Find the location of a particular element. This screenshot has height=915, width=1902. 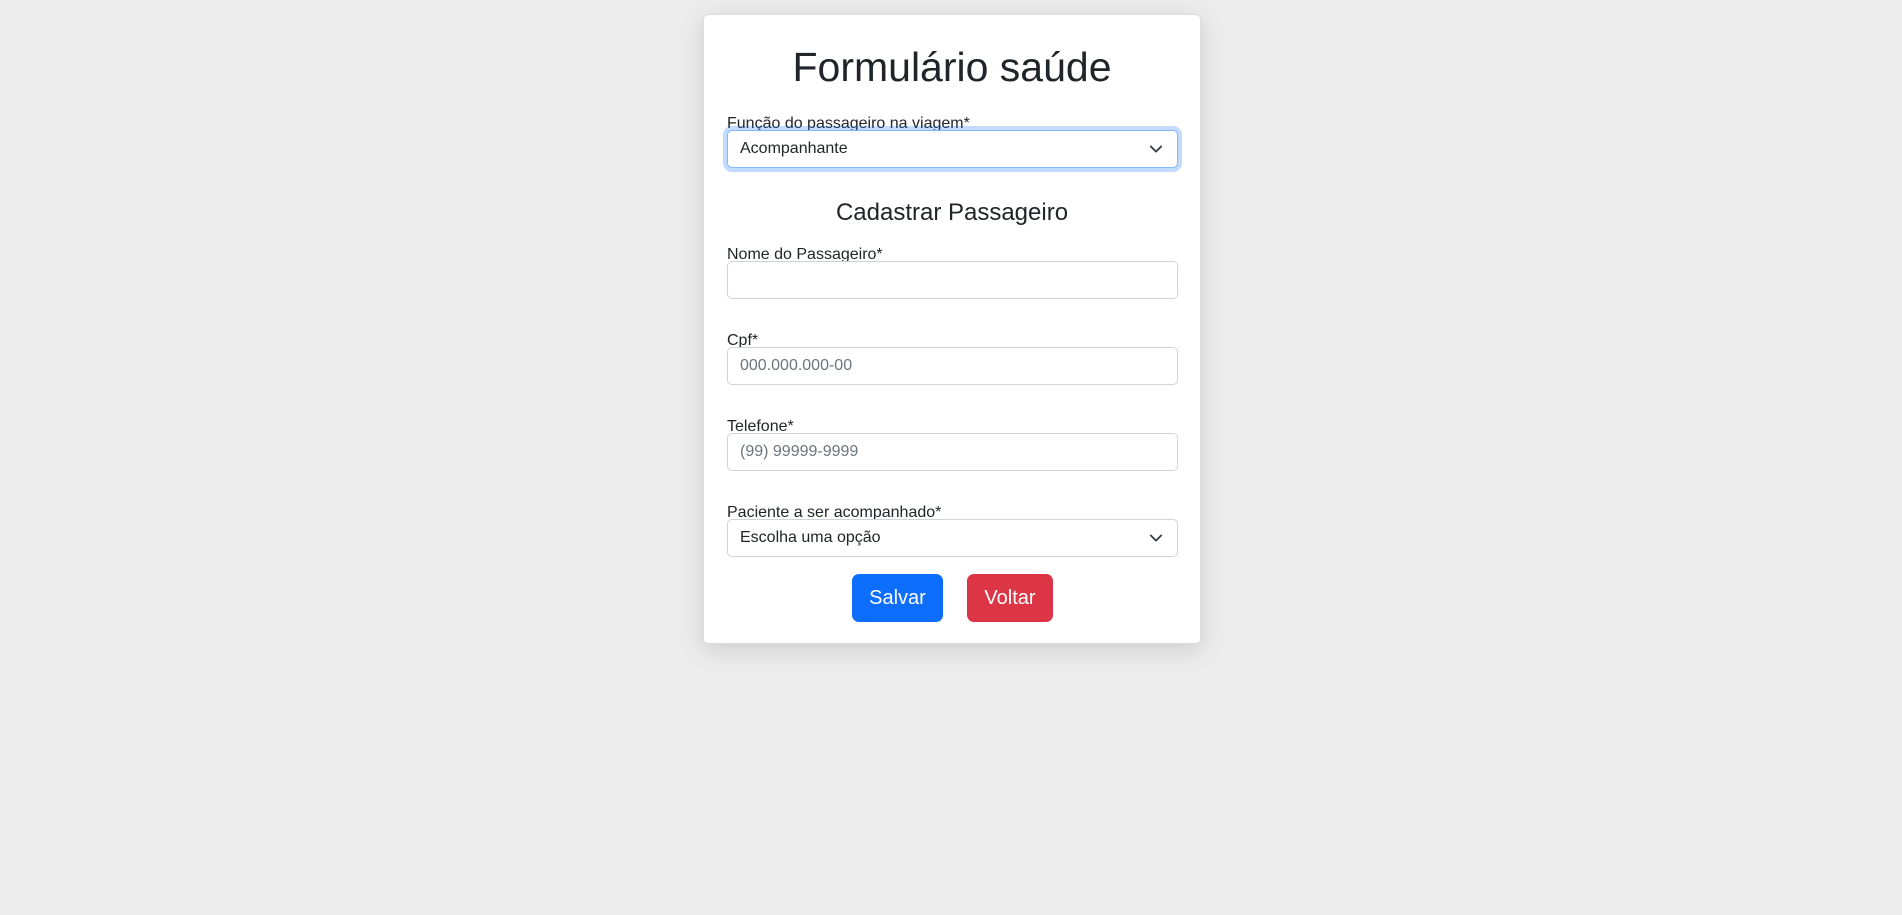

cpf-input is located at coordinates (952, 366).